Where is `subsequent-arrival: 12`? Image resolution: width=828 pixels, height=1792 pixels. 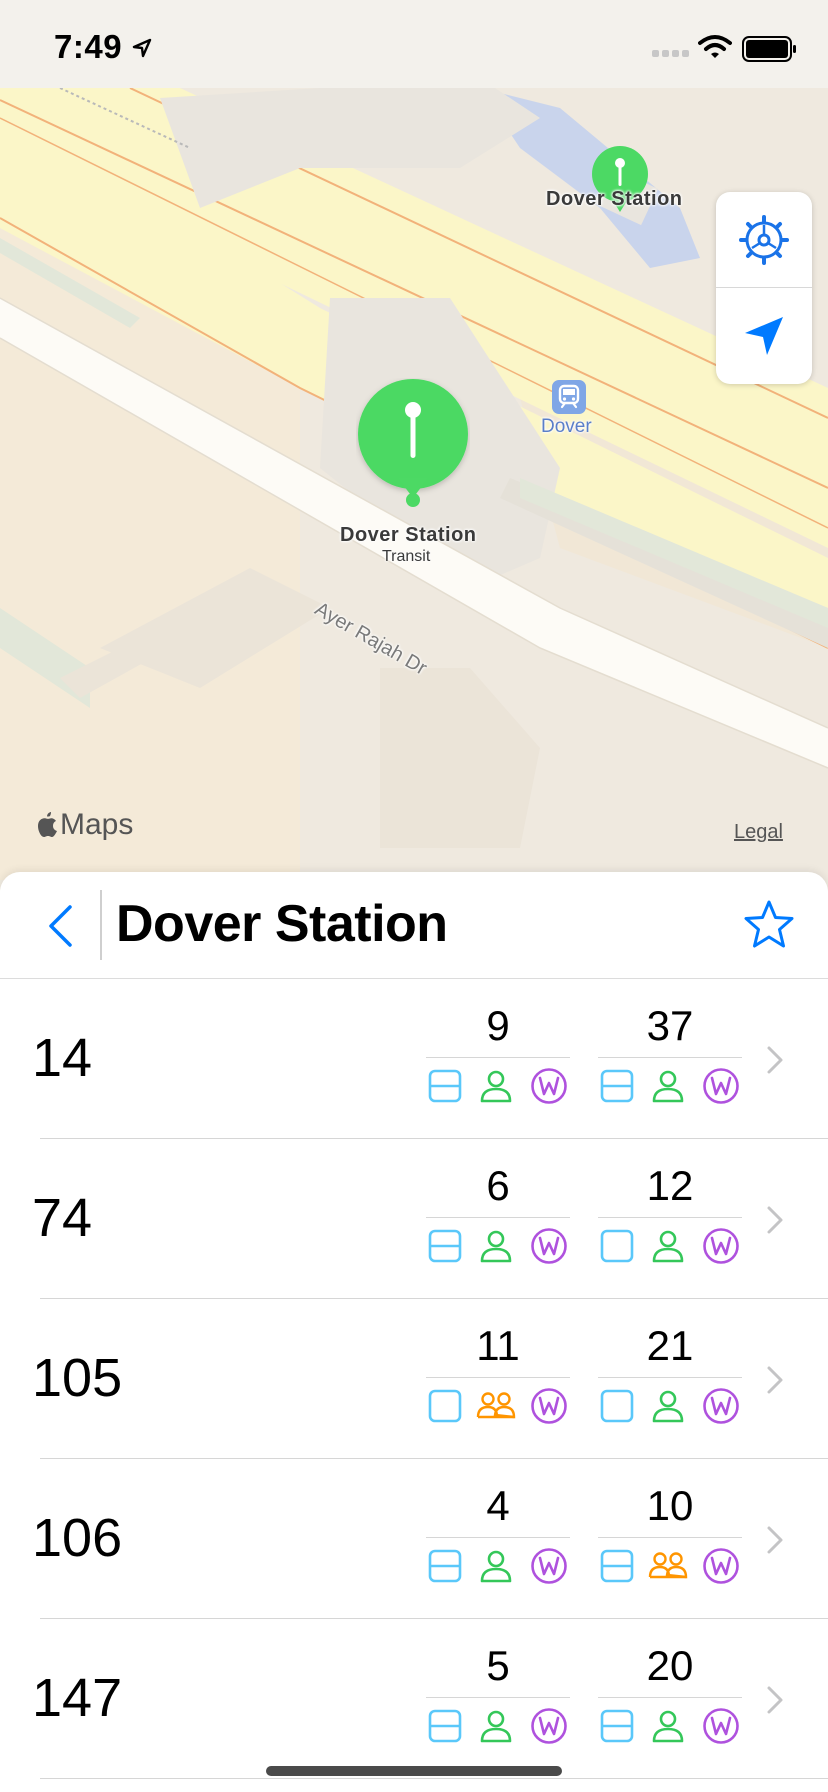 subsequent-arrival: 12 is located at coordinates (670, 1213).